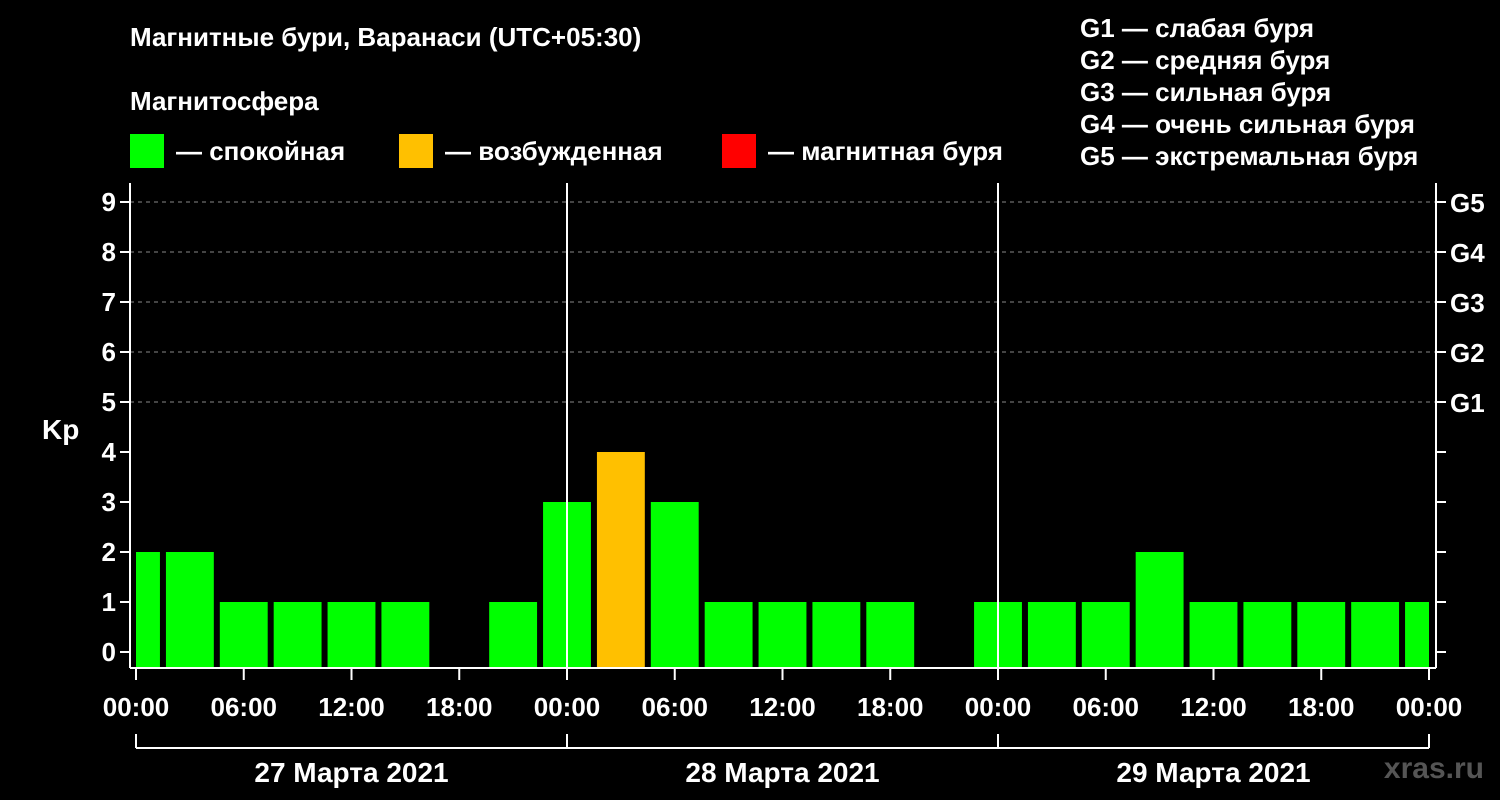  Describe the element at coordinates (1429, 707) in the screenshot. I see `x-tick-label-12: 00:00` at that location.